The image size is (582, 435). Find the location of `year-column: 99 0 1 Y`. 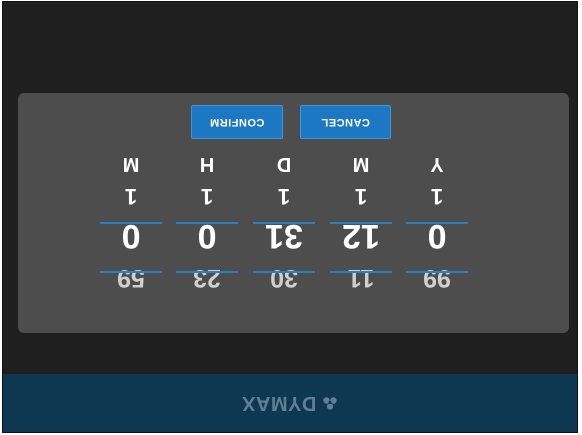

year-column: 99 0 1 Y is located at coordinates (437, 213).